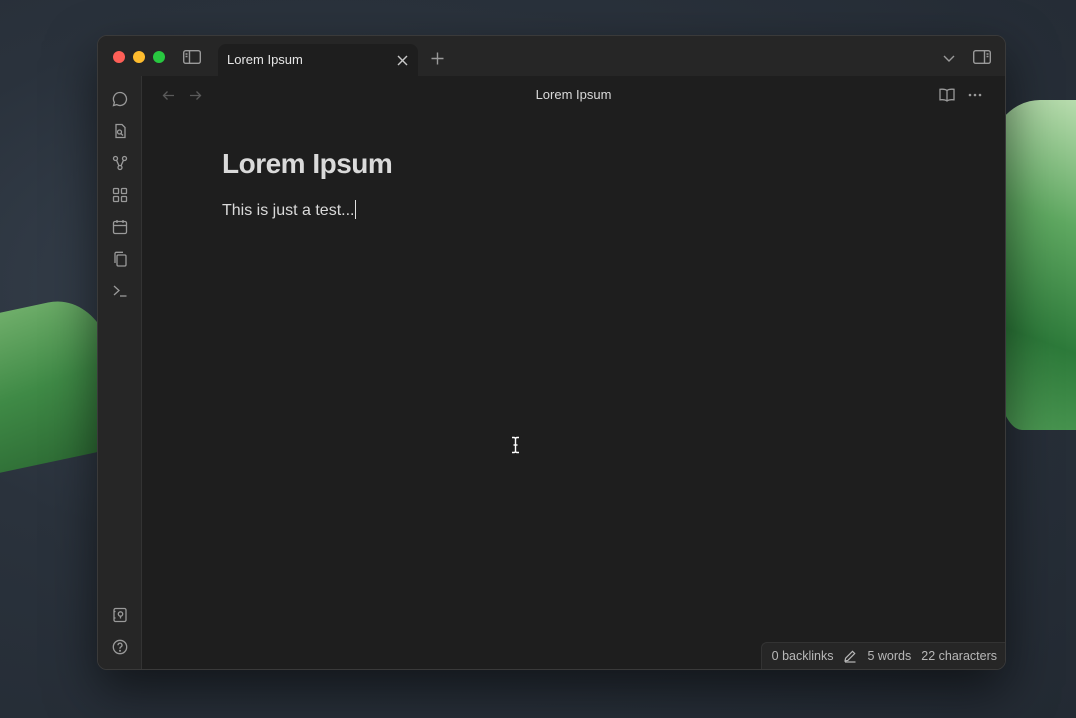 The image size is (1076, 718). I want to click on title-bar: Lorem Ipsum, so click(551, 56).